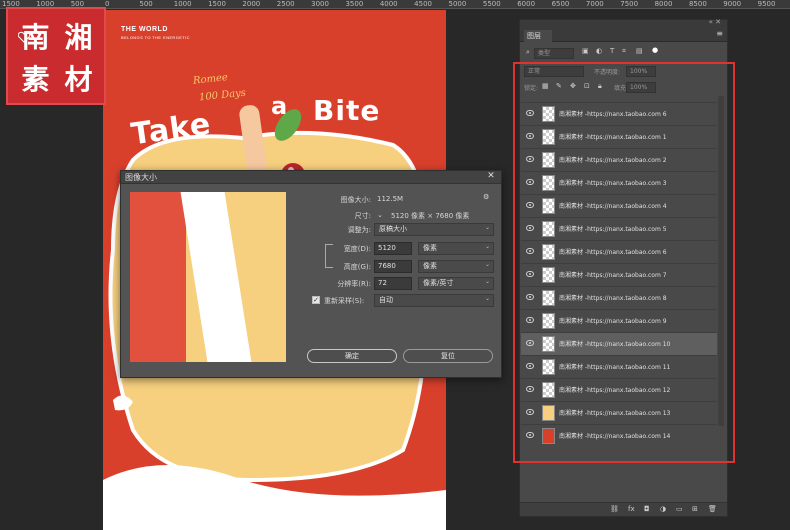 The width and height of the screenshot is (790, 530). Describe the element at coordinates (663, 509) in the screenshot. I see `adjustment-icon: ◑` at that location.